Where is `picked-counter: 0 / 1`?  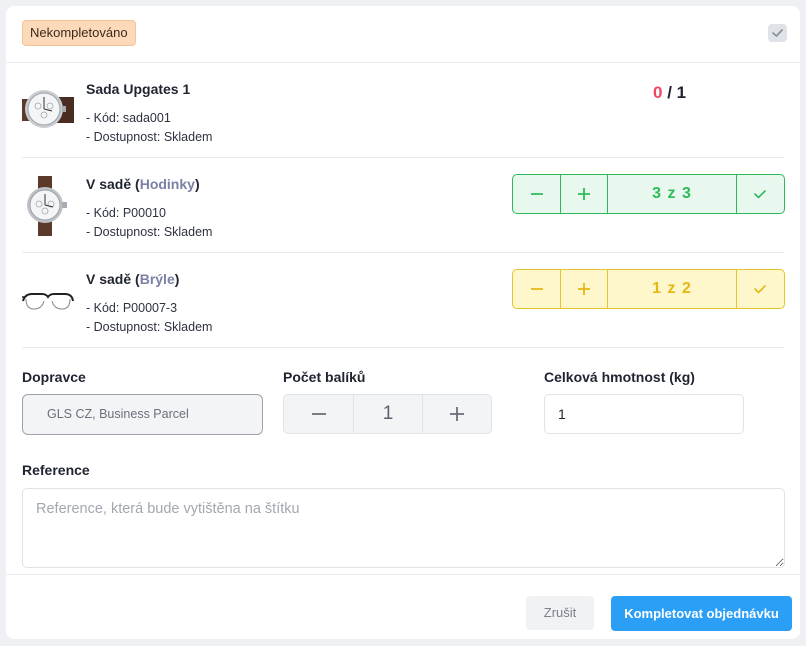
picked-counter: 0 / 1 is located at coordinates (669, 93).